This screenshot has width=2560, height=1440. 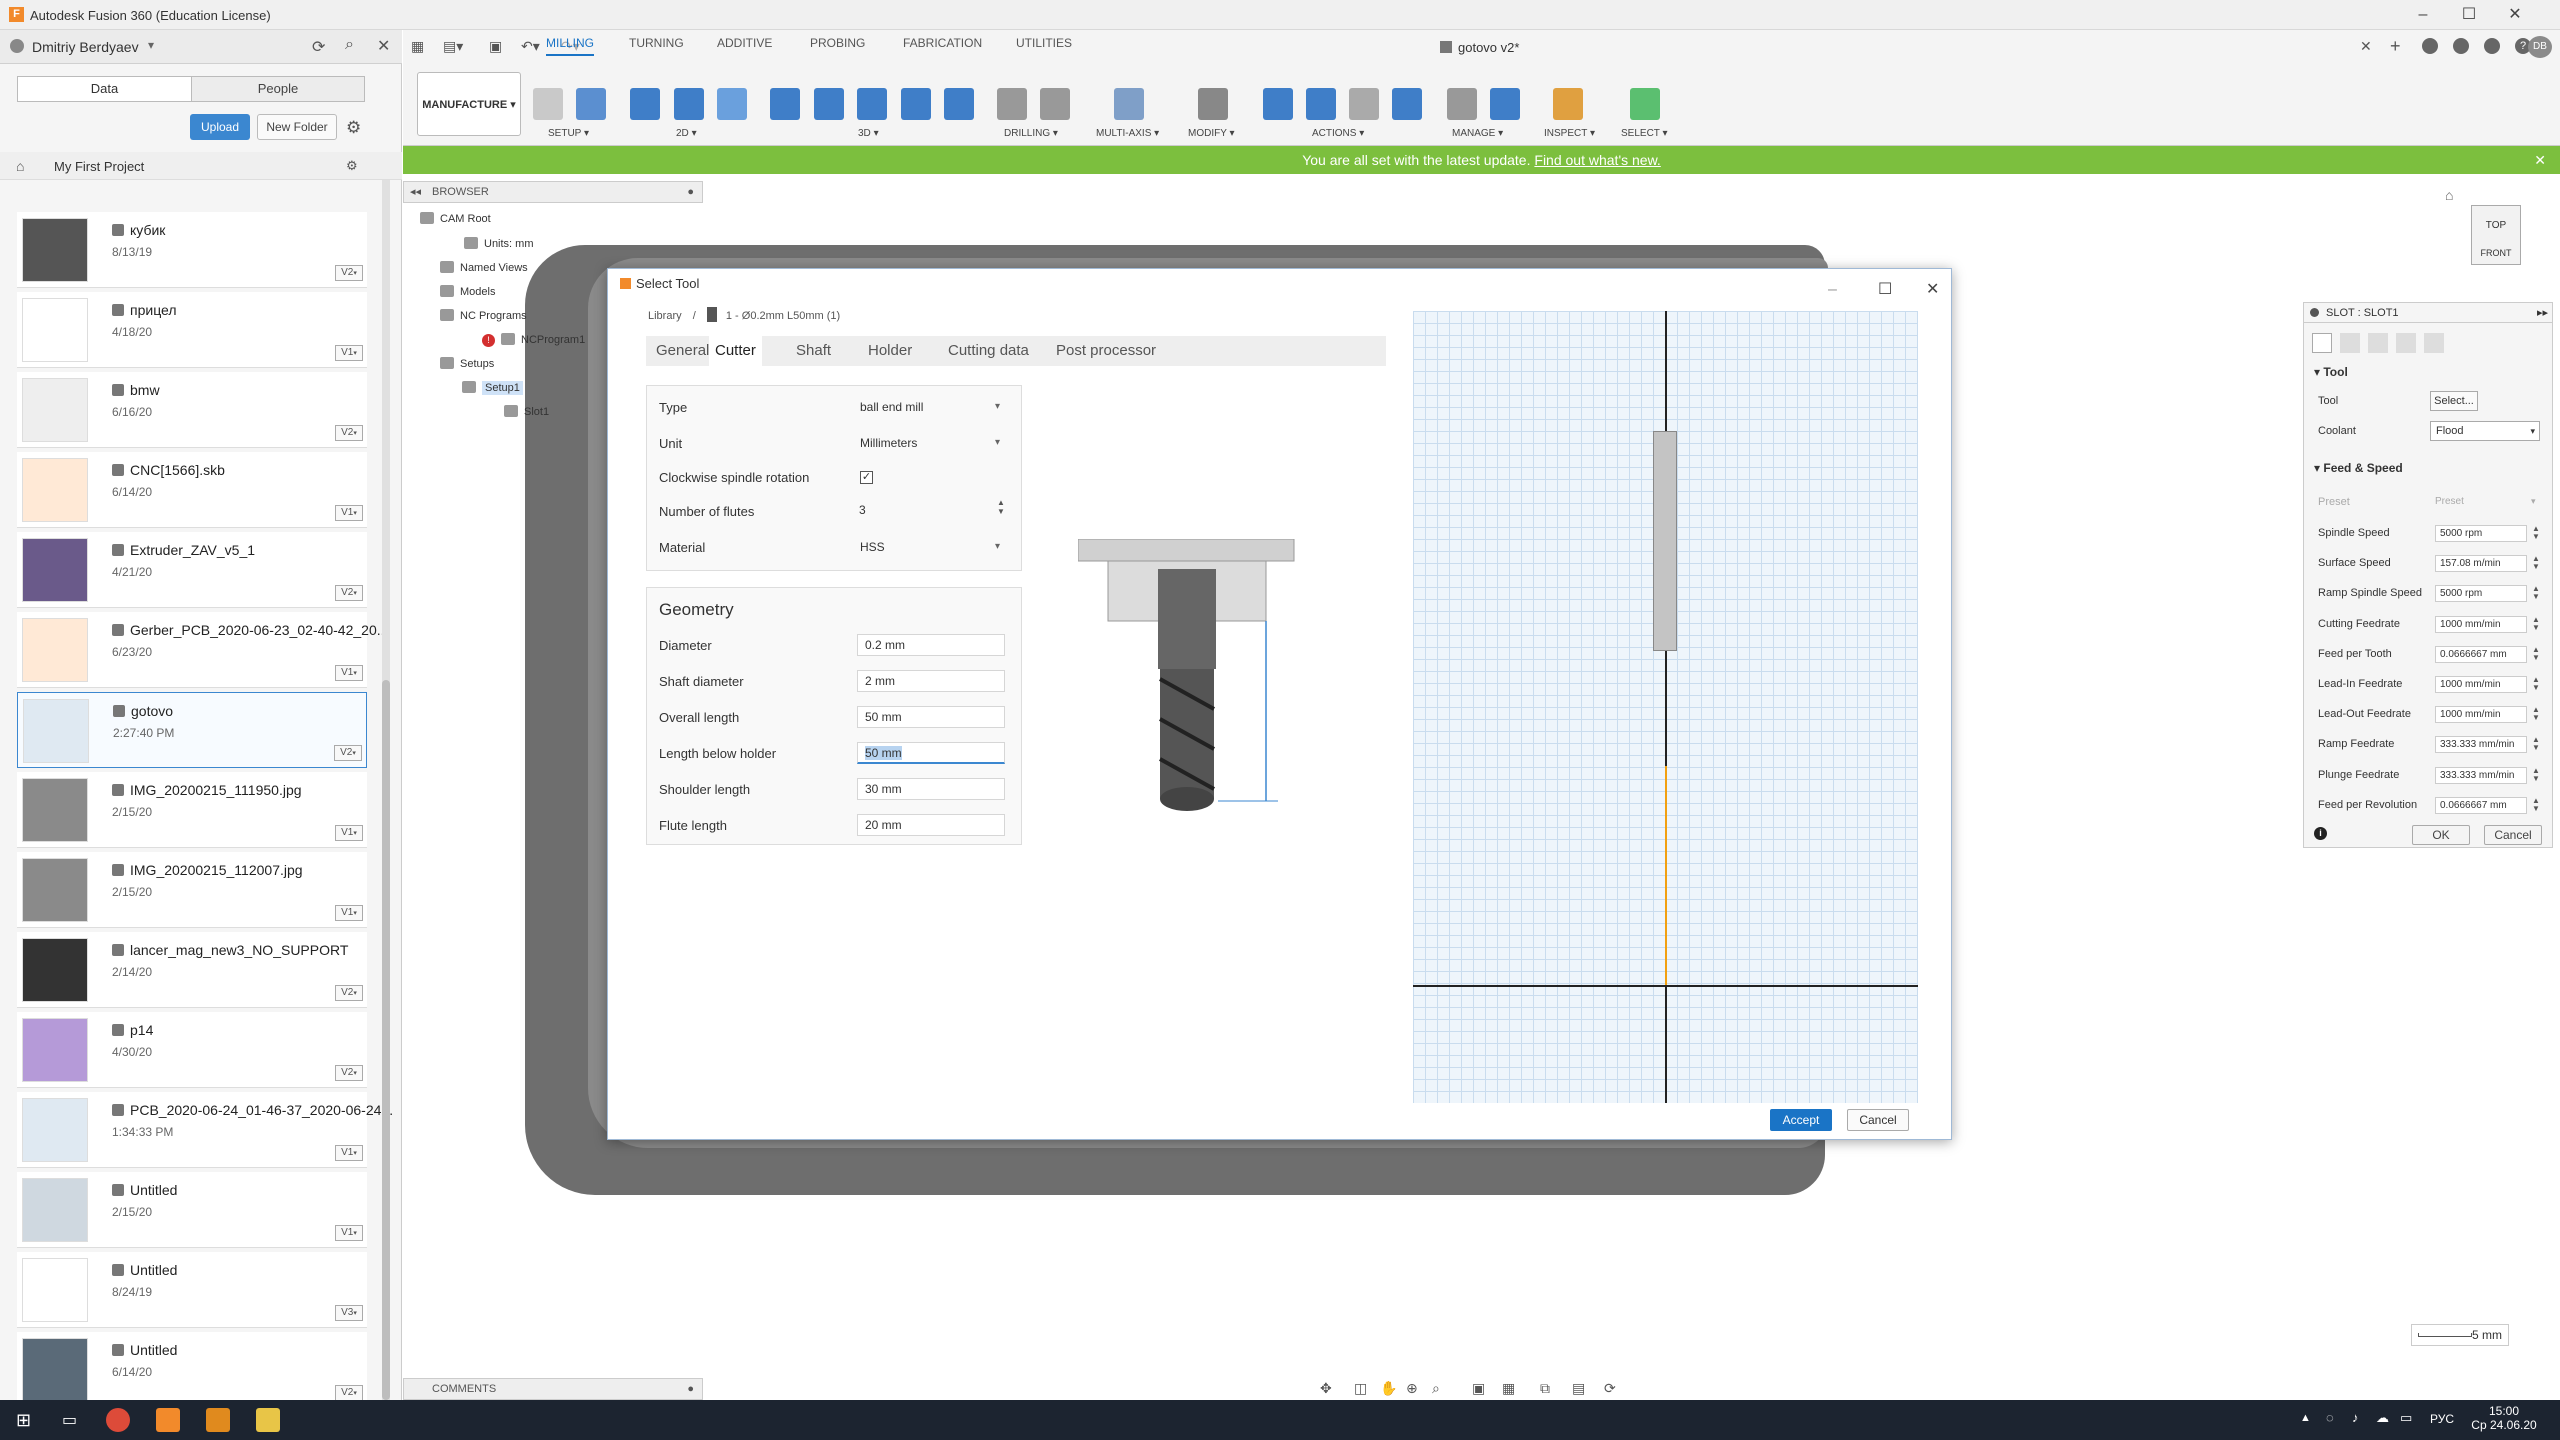 I want to click on close-document-icon: ✕, so click(x=2366, y=46).